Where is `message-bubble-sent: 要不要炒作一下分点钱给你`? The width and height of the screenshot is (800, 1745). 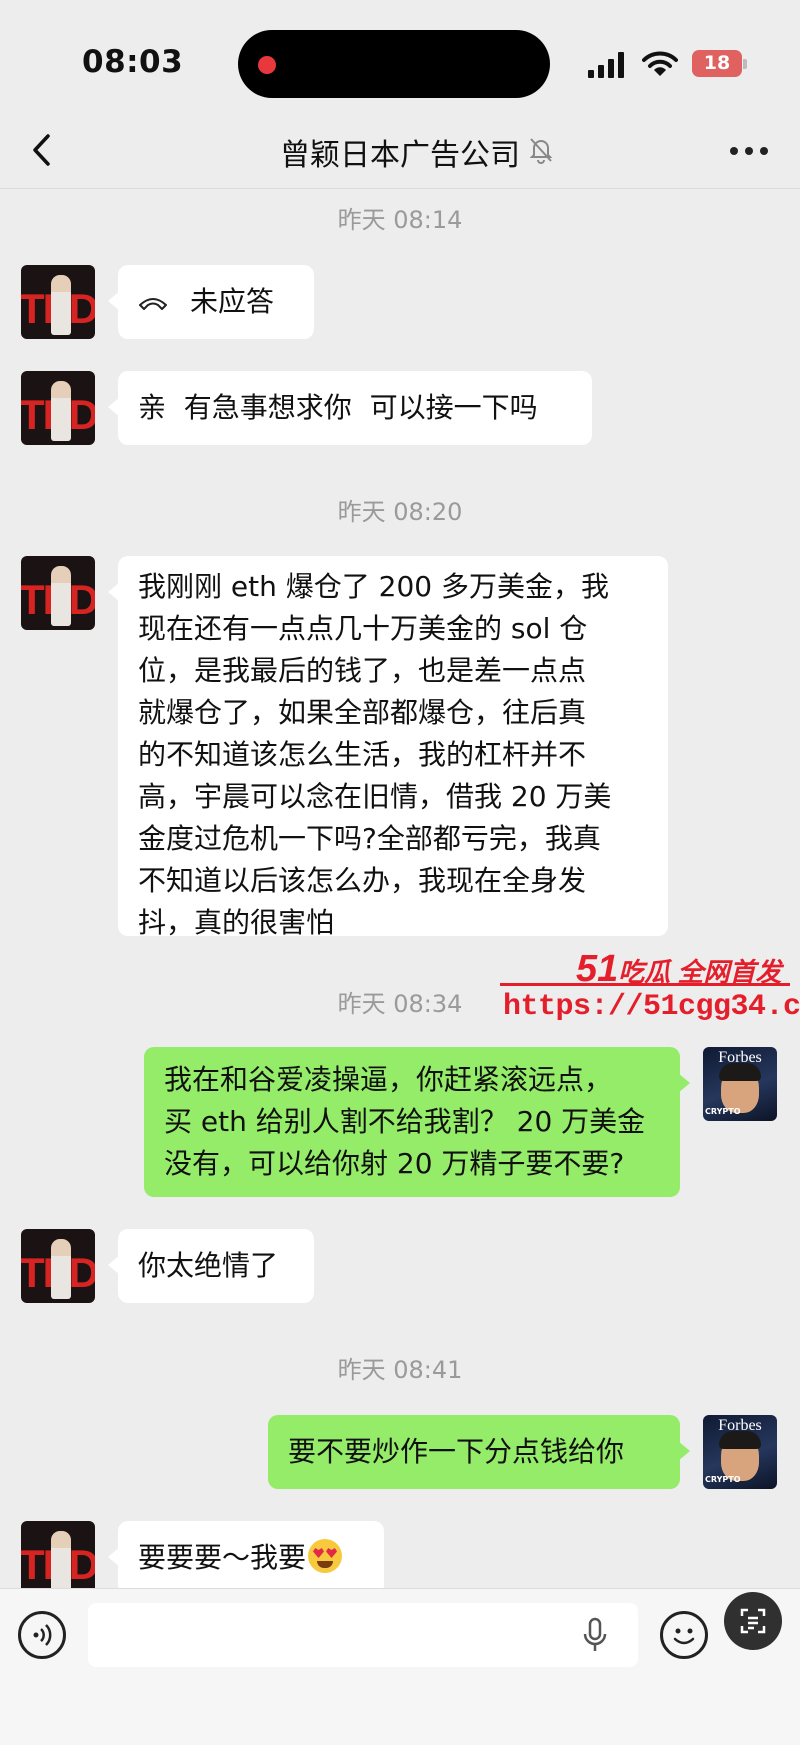
message-bubble-sent: 要不要炒作一下分点钱给你 is located at coordinates (479, 1452).